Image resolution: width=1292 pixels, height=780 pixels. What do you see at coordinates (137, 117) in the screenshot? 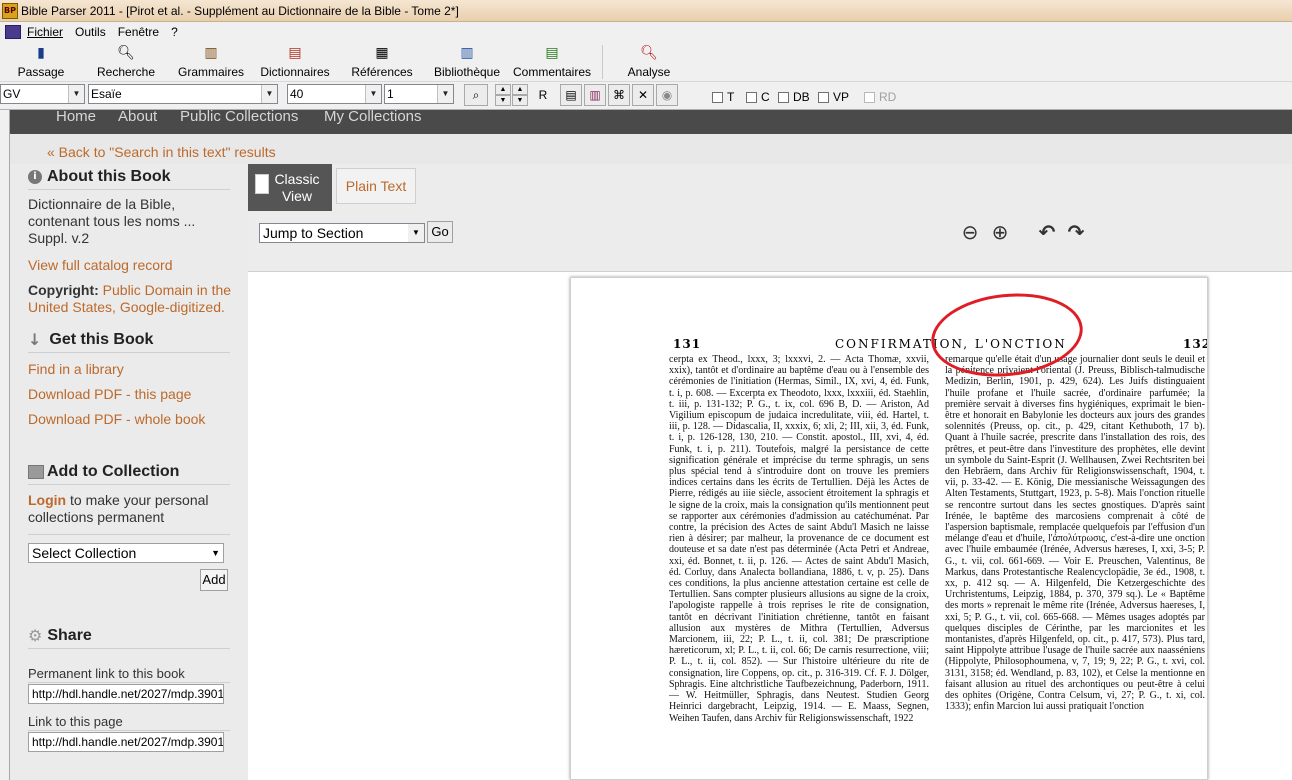
I see `nav-about: About` at bounding box center [137, 117].